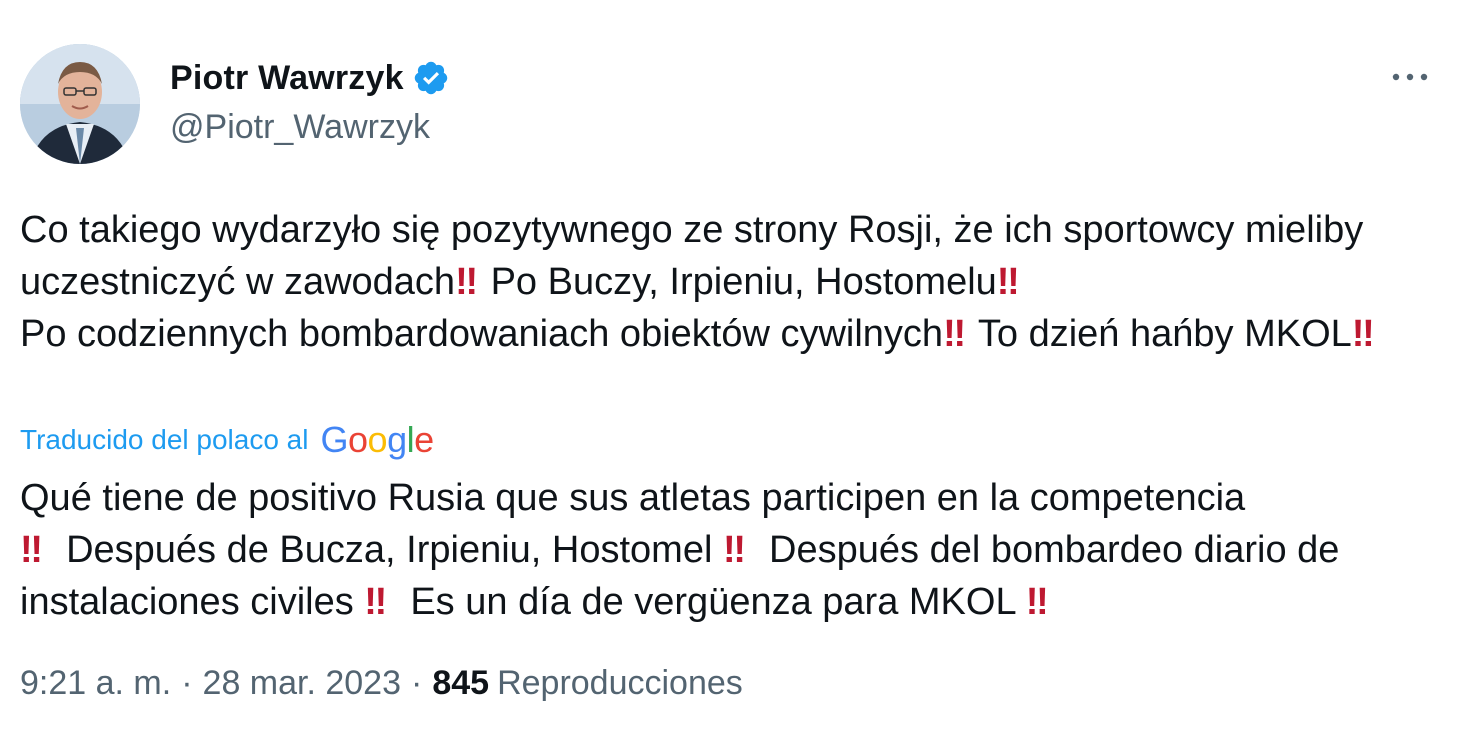 Image resolution: width=1482 pixels, height=738 pixels. What do you see at coordinates (460, 683) in the screenshot?
I see `views-count: 845` at bounding box center [460, 683].